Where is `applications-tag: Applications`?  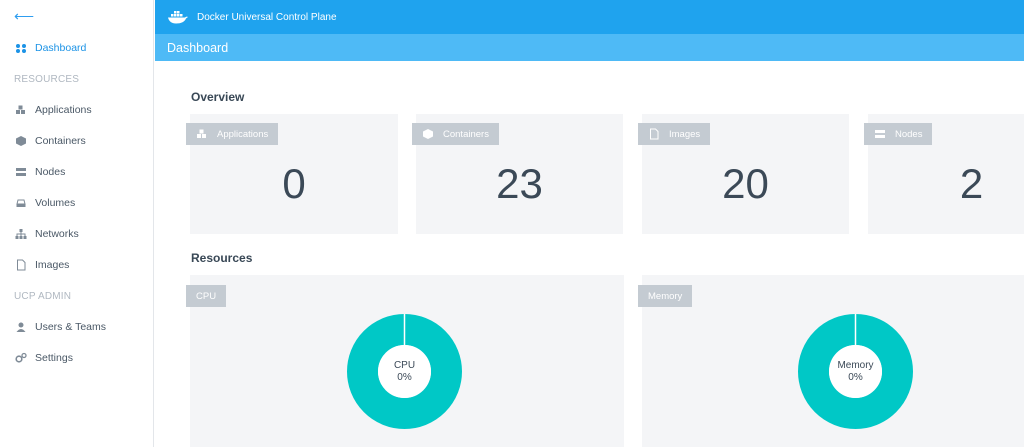
applications-tag: Applications is located at coordinates (232, 134).